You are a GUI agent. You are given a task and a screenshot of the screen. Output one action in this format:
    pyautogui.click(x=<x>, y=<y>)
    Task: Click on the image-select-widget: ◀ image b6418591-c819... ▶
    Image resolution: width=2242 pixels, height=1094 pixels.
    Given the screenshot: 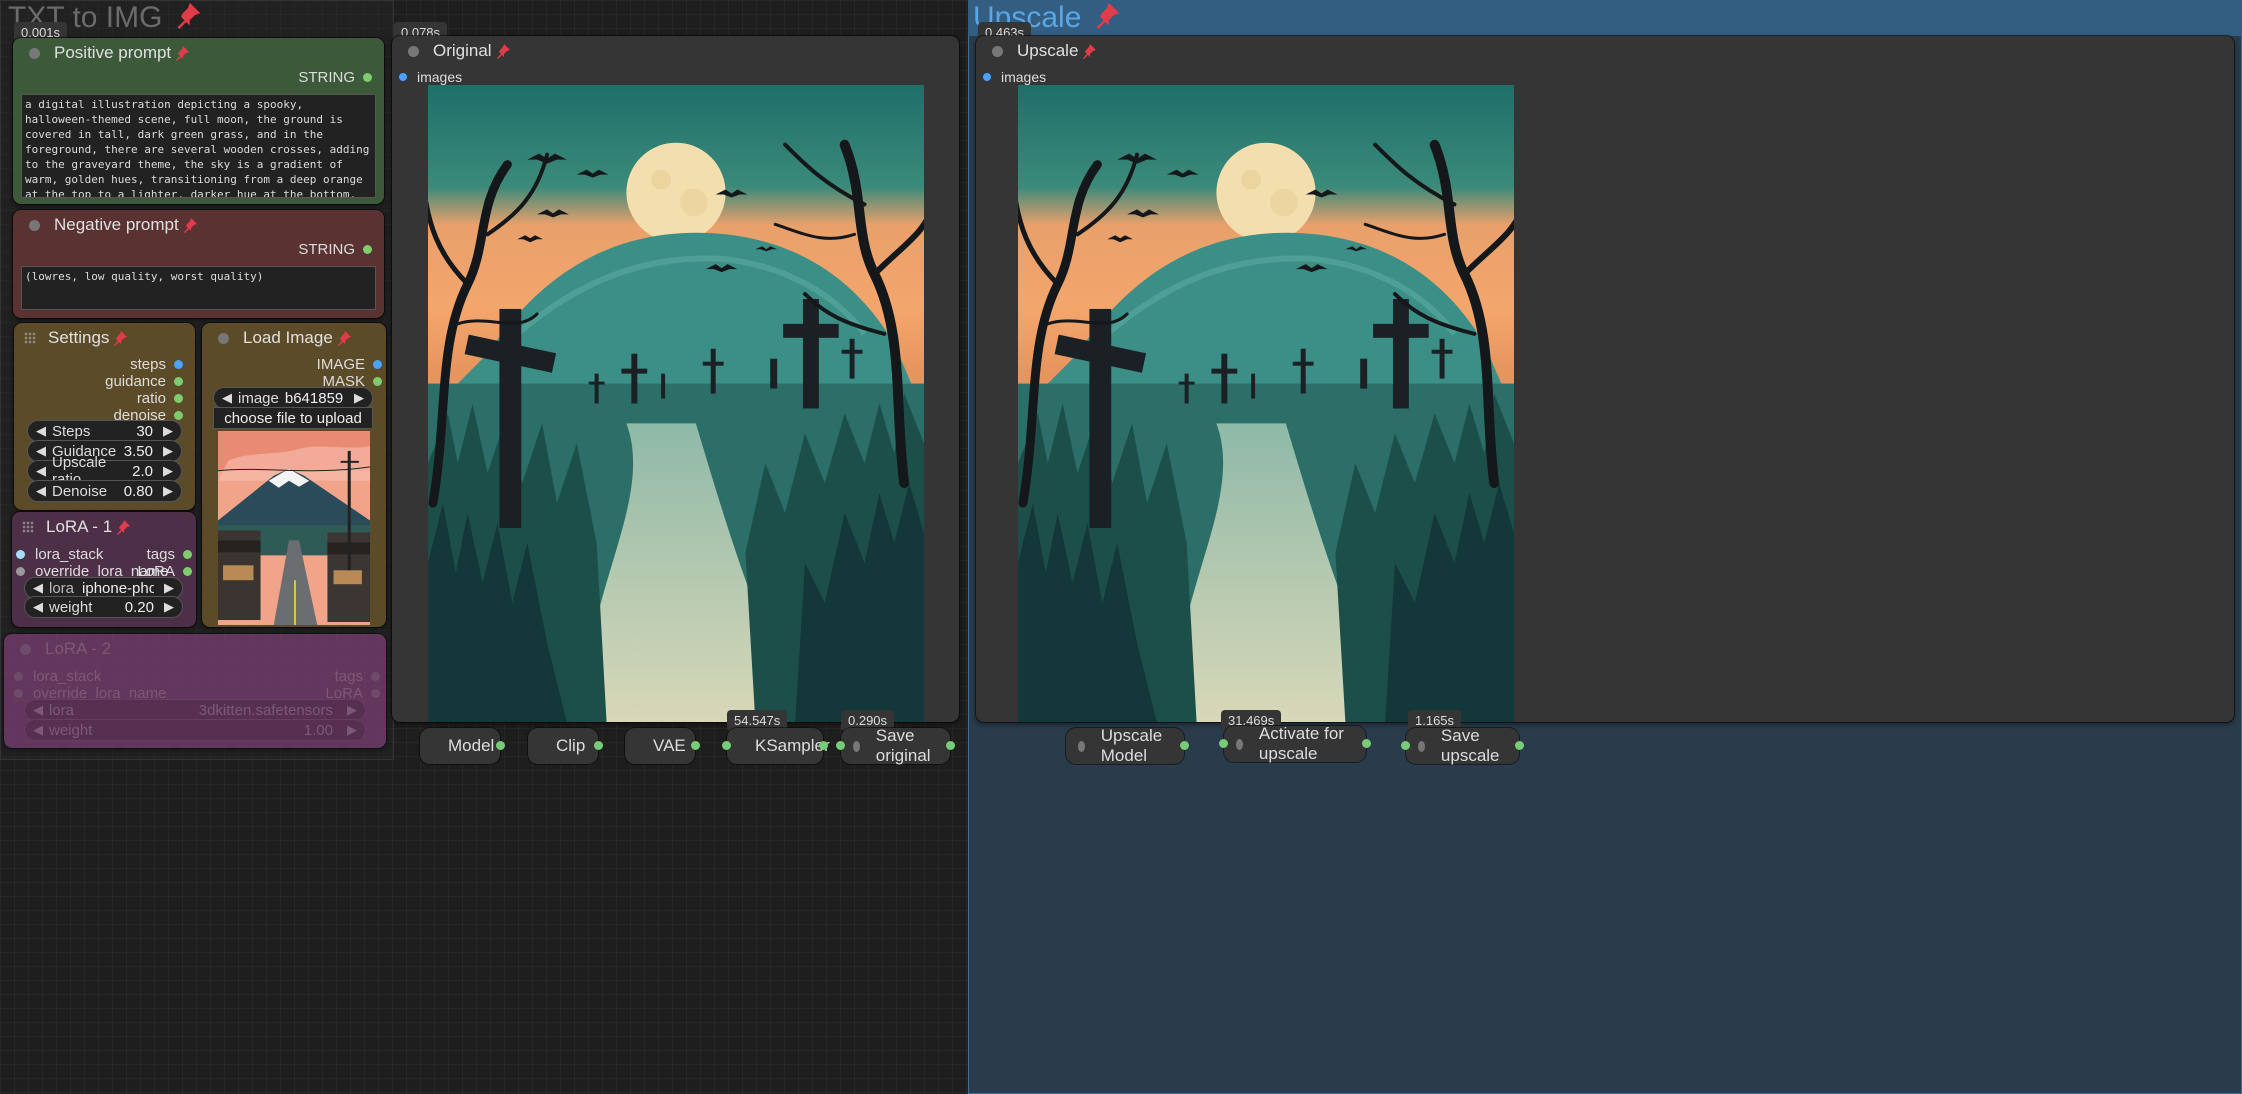 What is the action you would take?
    pyautogui.click(x=293, y=398)
    